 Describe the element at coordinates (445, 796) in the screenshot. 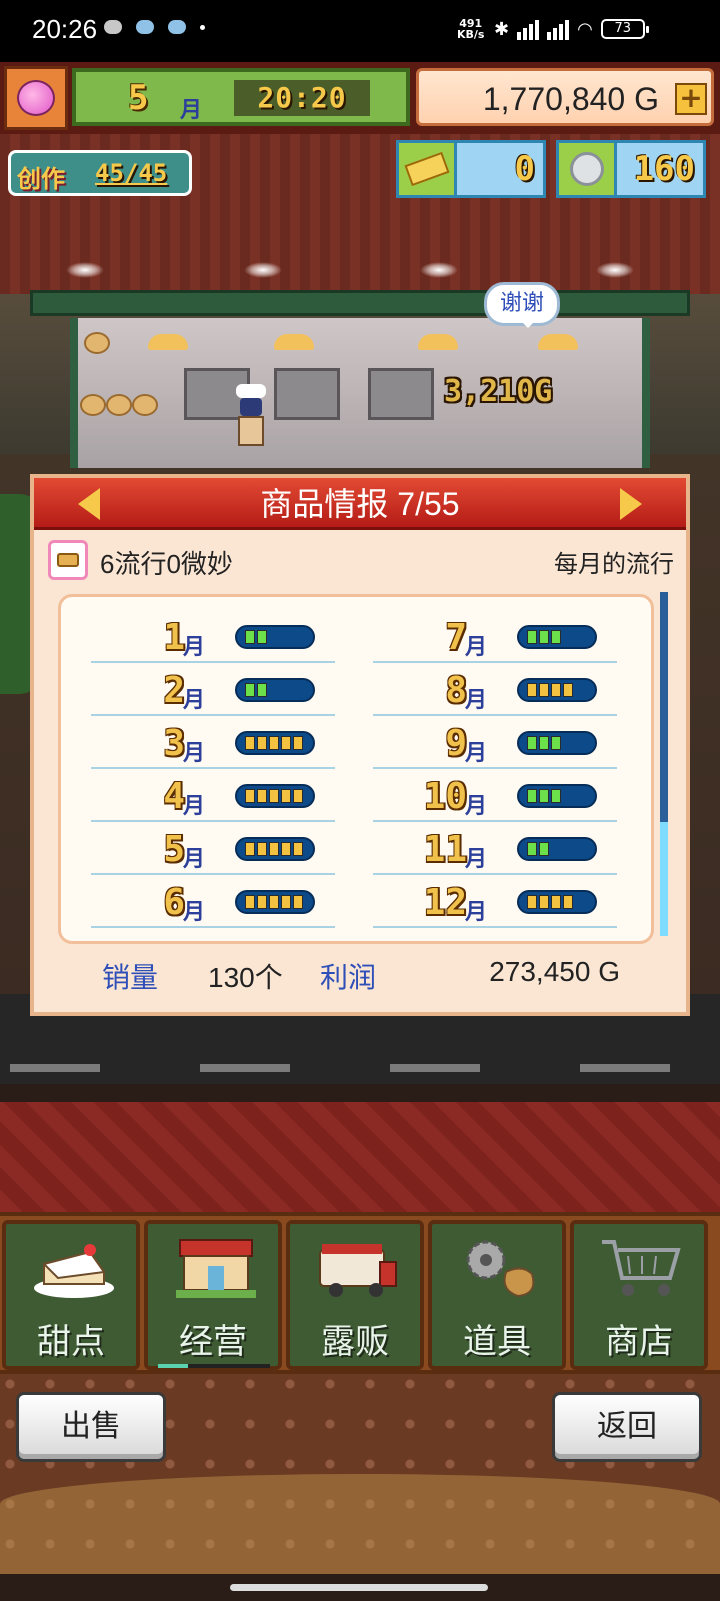

I see `month-number: 10` at that location.